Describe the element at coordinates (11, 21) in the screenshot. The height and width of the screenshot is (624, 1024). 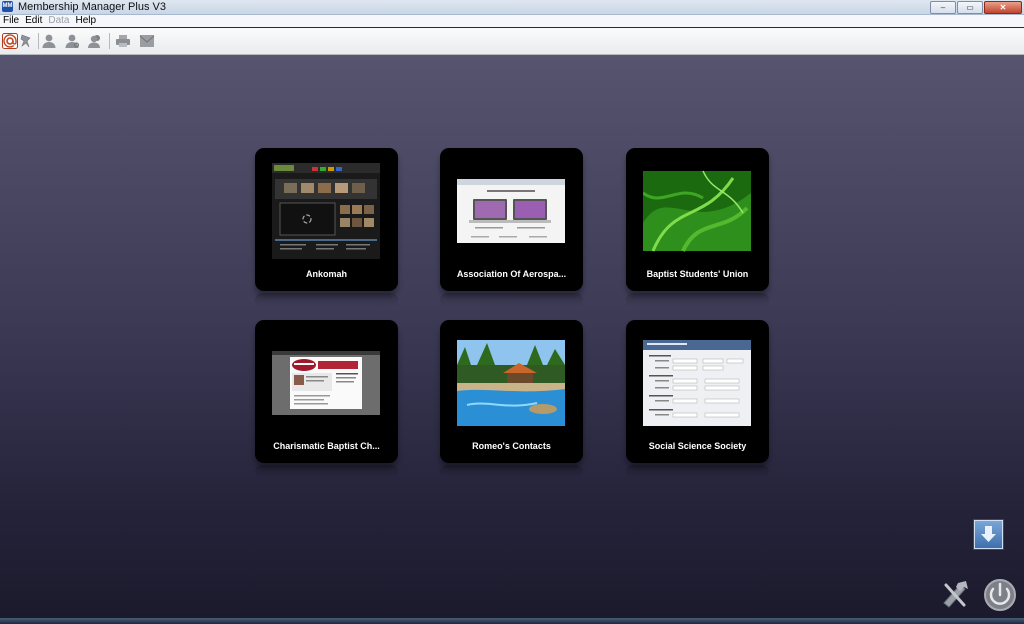
I see `menu-file: File` at that location.